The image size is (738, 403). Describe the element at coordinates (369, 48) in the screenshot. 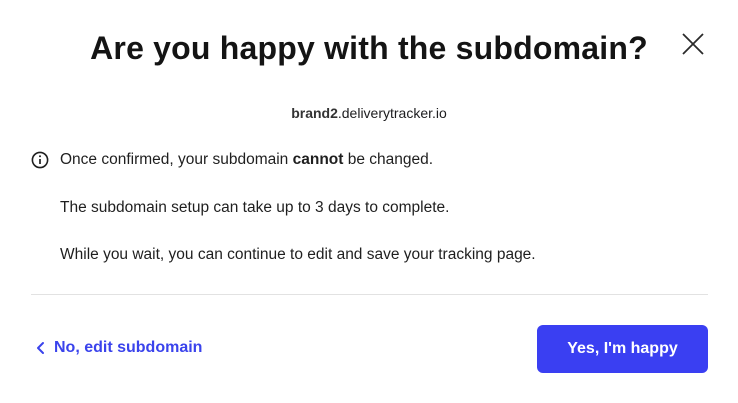

I see `dialog-title: Are you happy with the subdomain?` at that location.